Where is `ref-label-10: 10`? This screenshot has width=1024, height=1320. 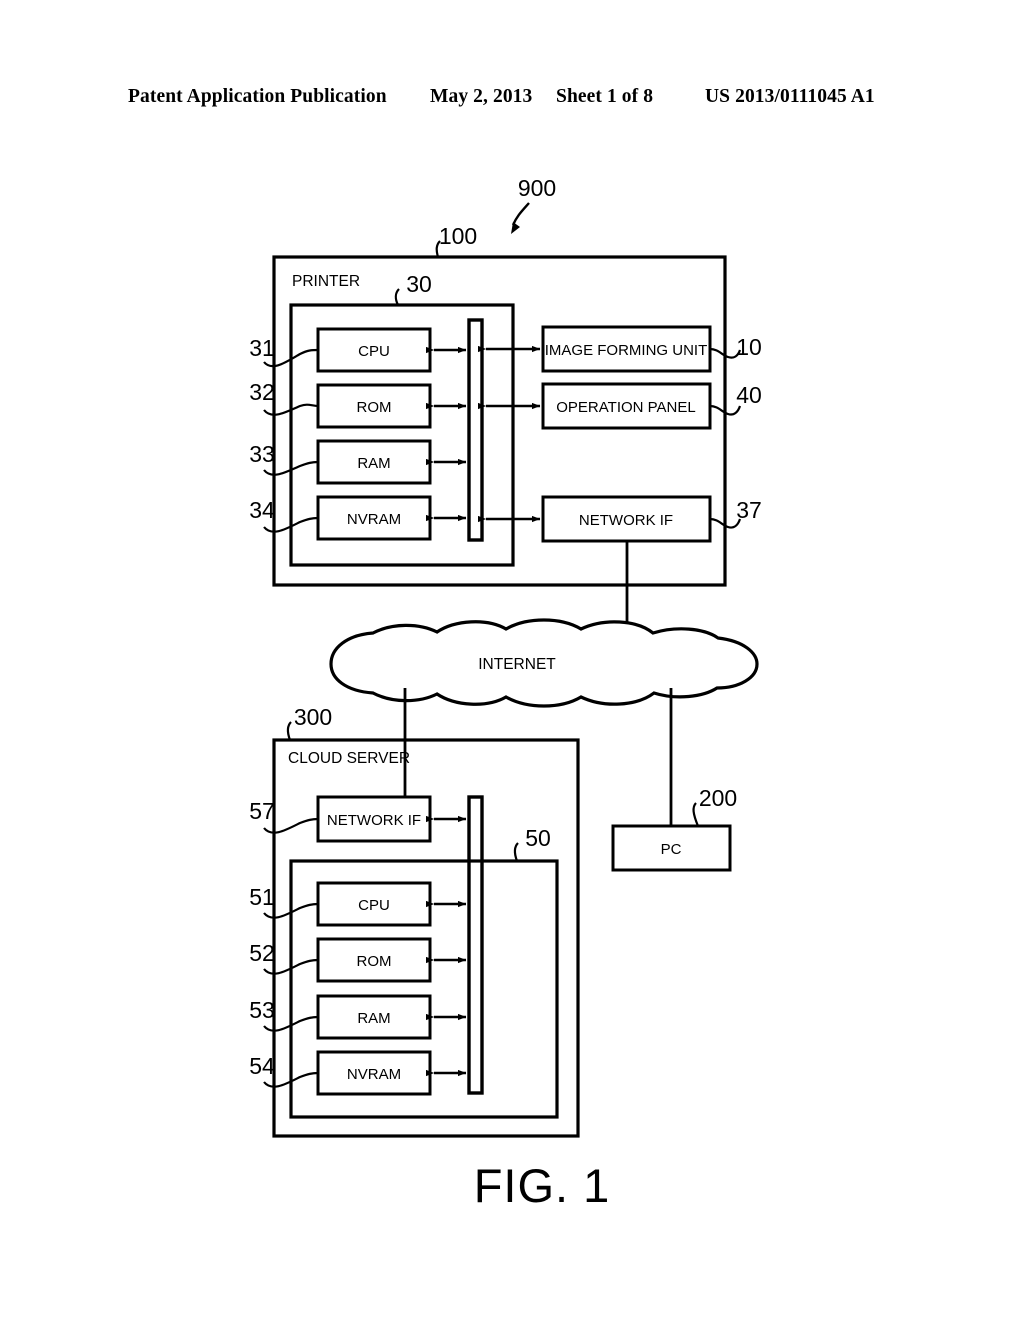 ref-label-10: 10 is located at coordinates (749, 347).